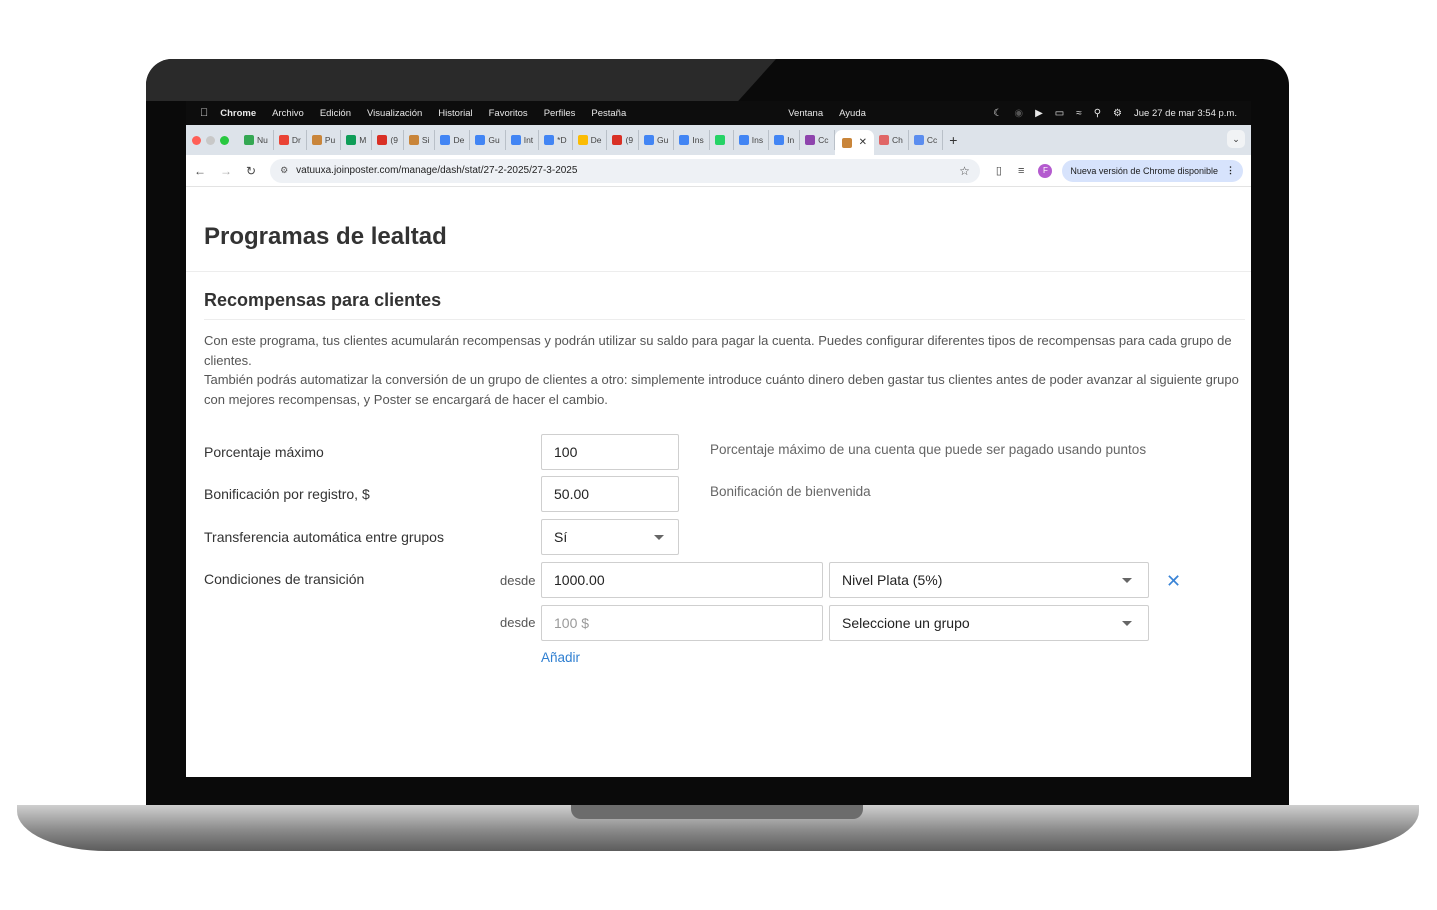  I want to click on signup-bonus-input: 50.00, so click(610, 494).